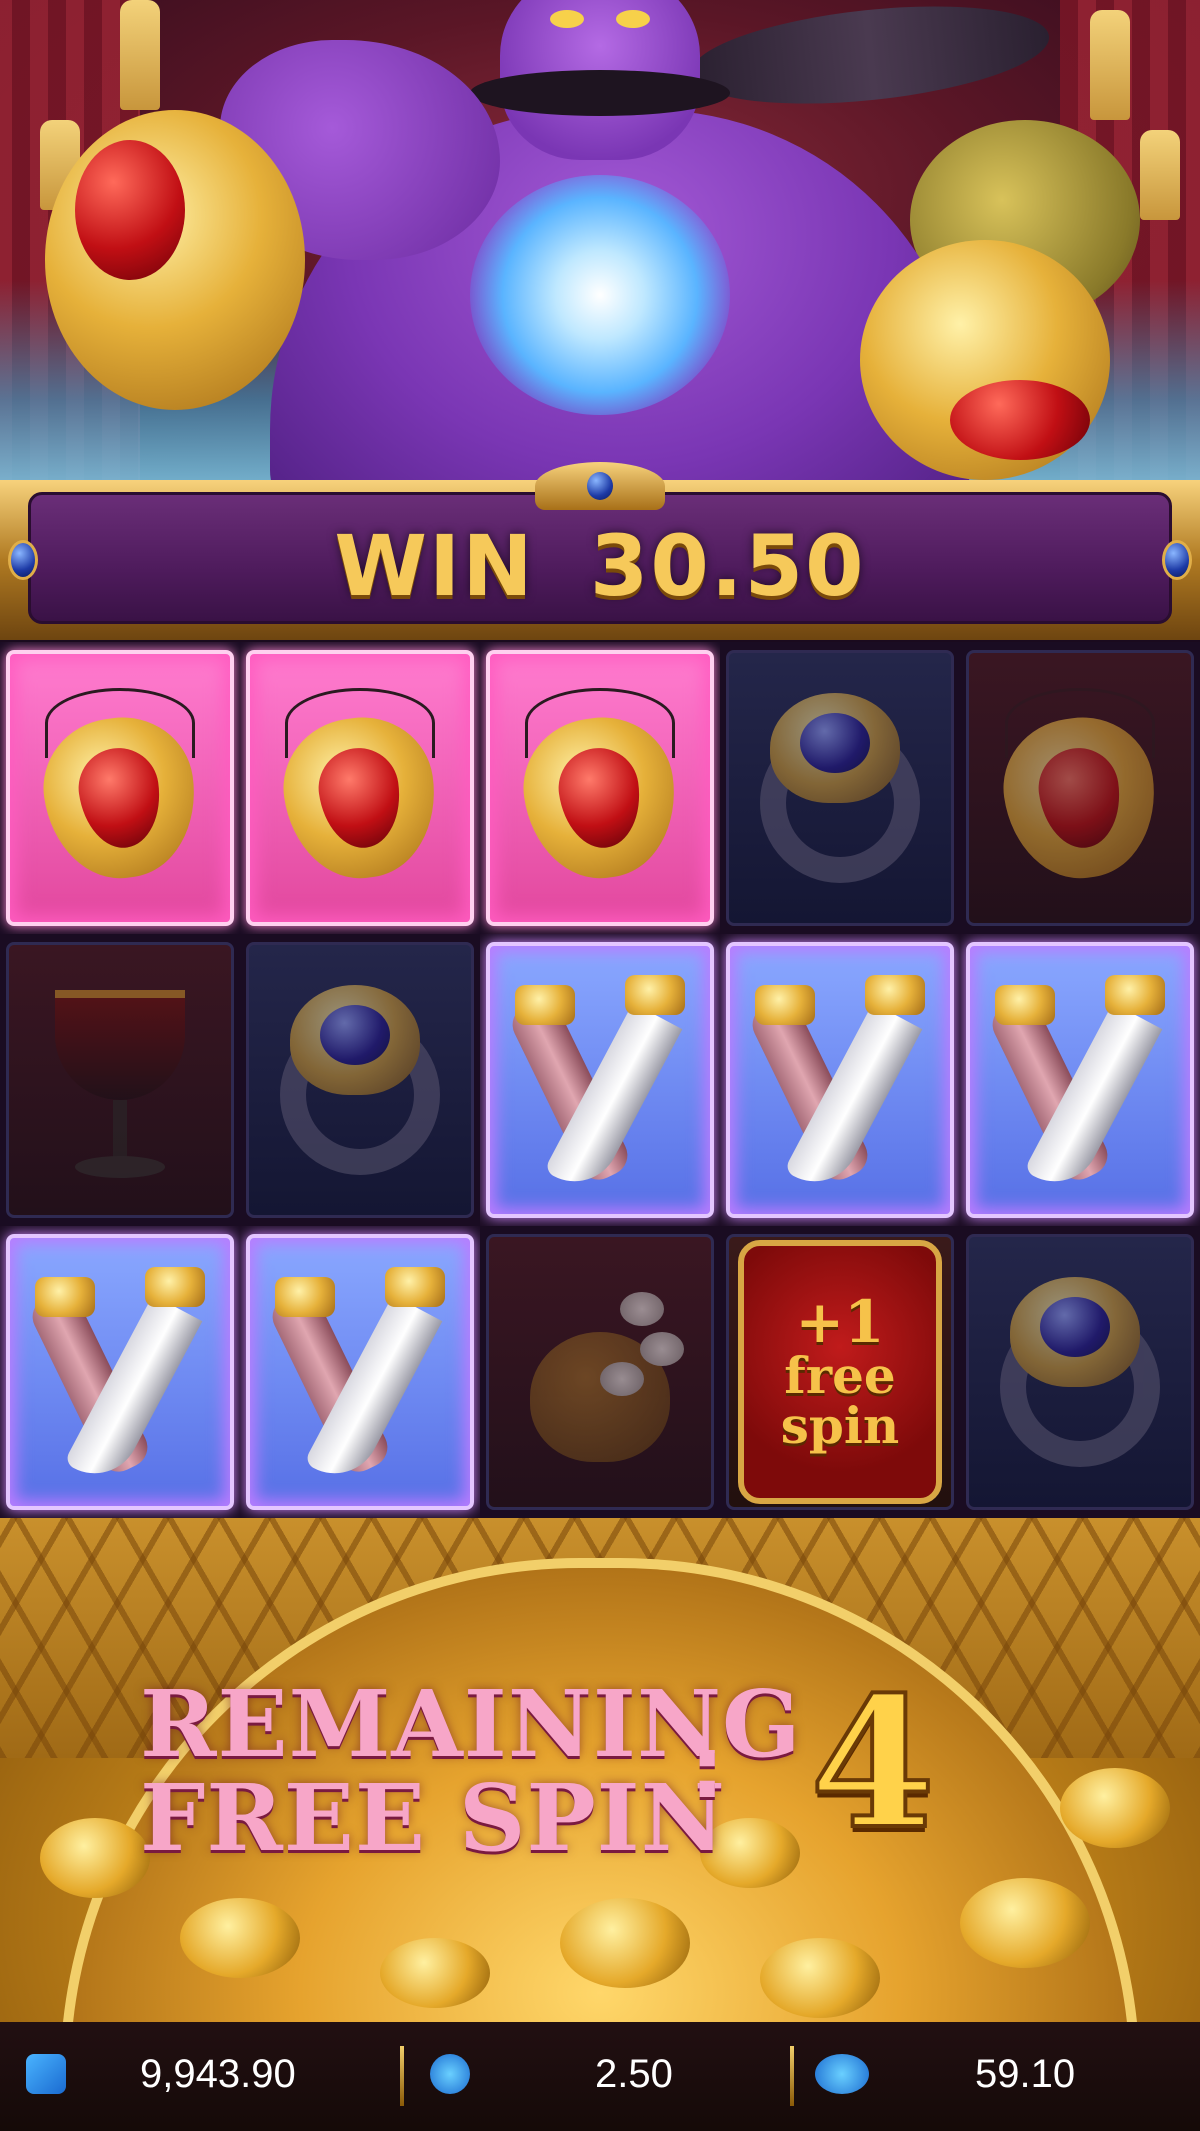  Describe the element at coordinates (634, 2073) in the screenshot. I see `bet-value: 2.50` at that location.